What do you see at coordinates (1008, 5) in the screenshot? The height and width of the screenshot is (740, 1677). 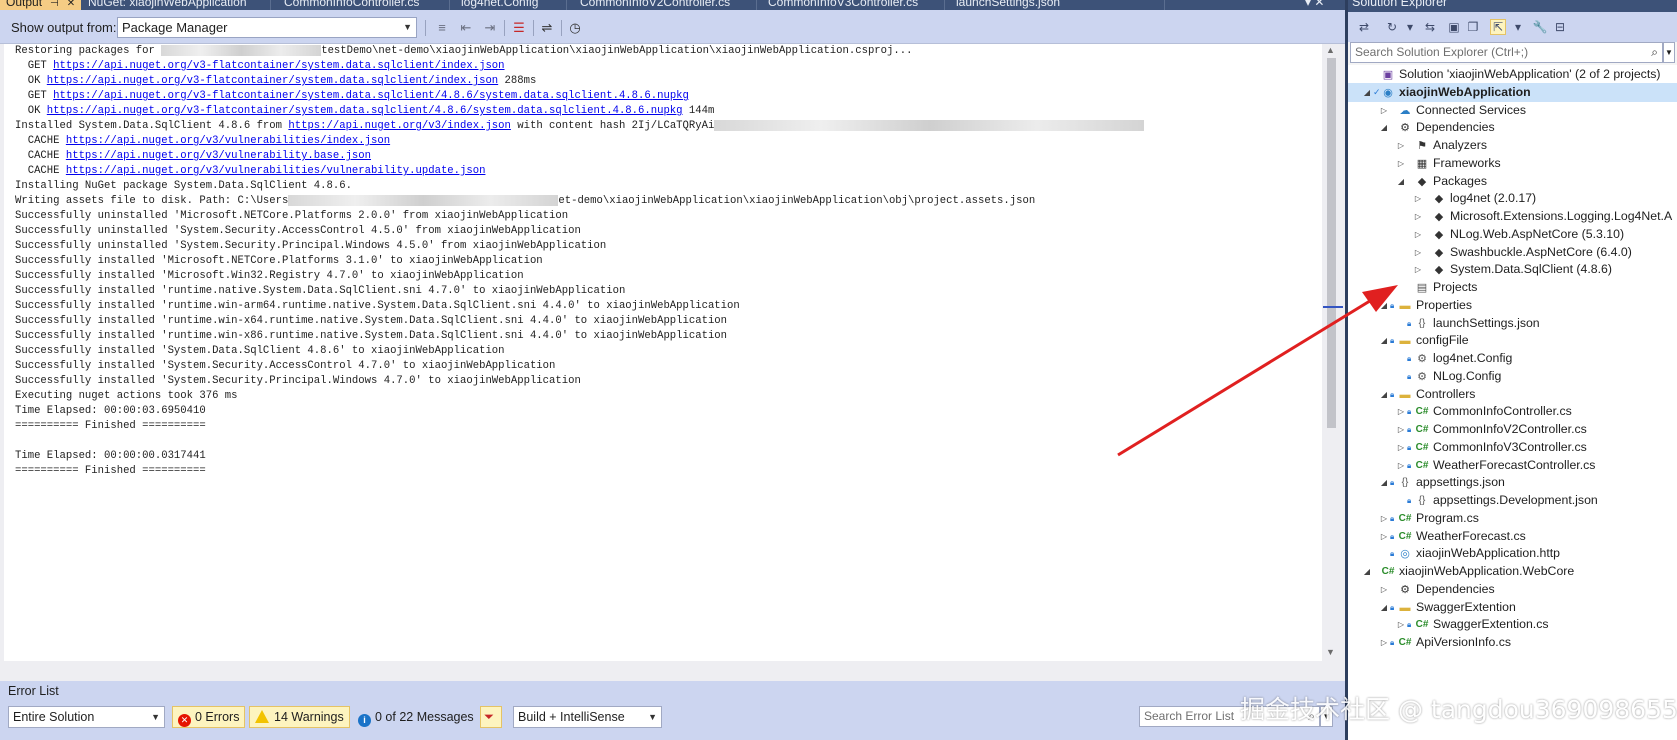 I see `tab-launchsettings: launchSettings.json` at bounding box center [1008, 5].